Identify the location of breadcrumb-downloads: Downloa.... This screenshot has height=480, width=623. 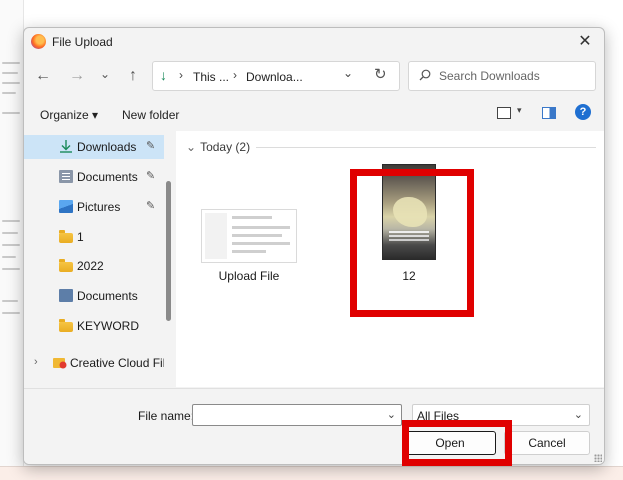
(274, 77).